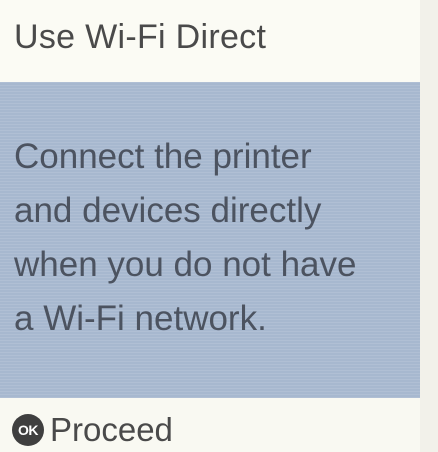 This screenshot has width=438, height=452. I want to click on message-line: and devices directly, so click(168, 210).